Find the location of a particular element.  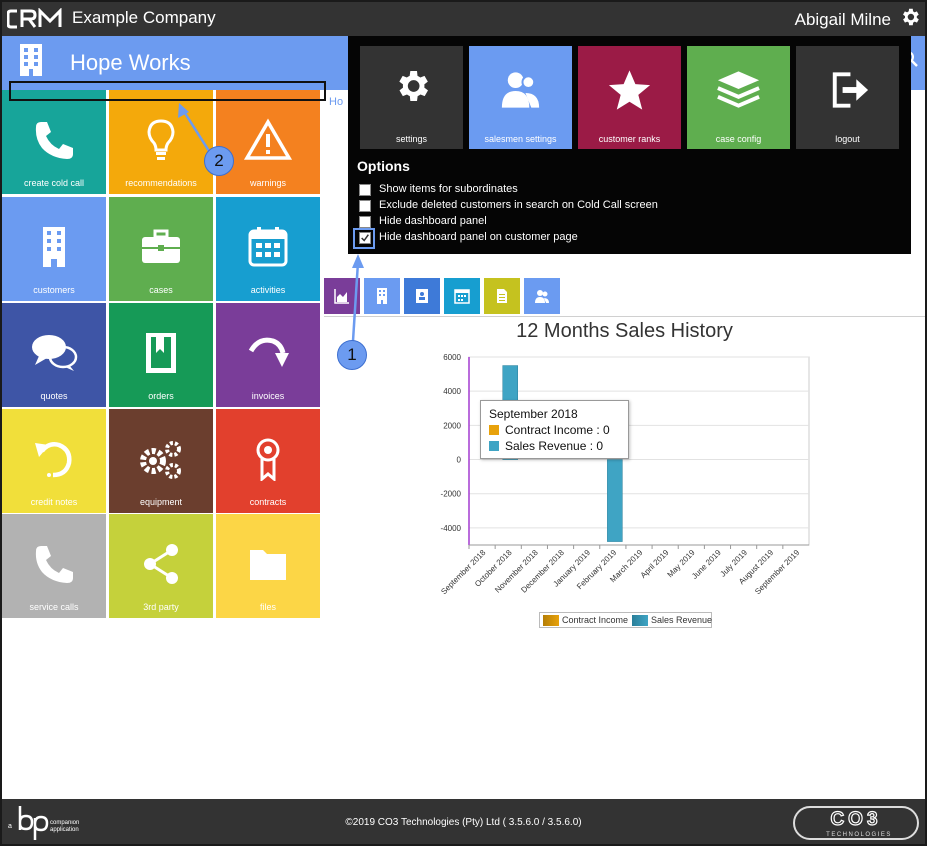

checkbox-show-subordinates is located at coordinates (365, 190).